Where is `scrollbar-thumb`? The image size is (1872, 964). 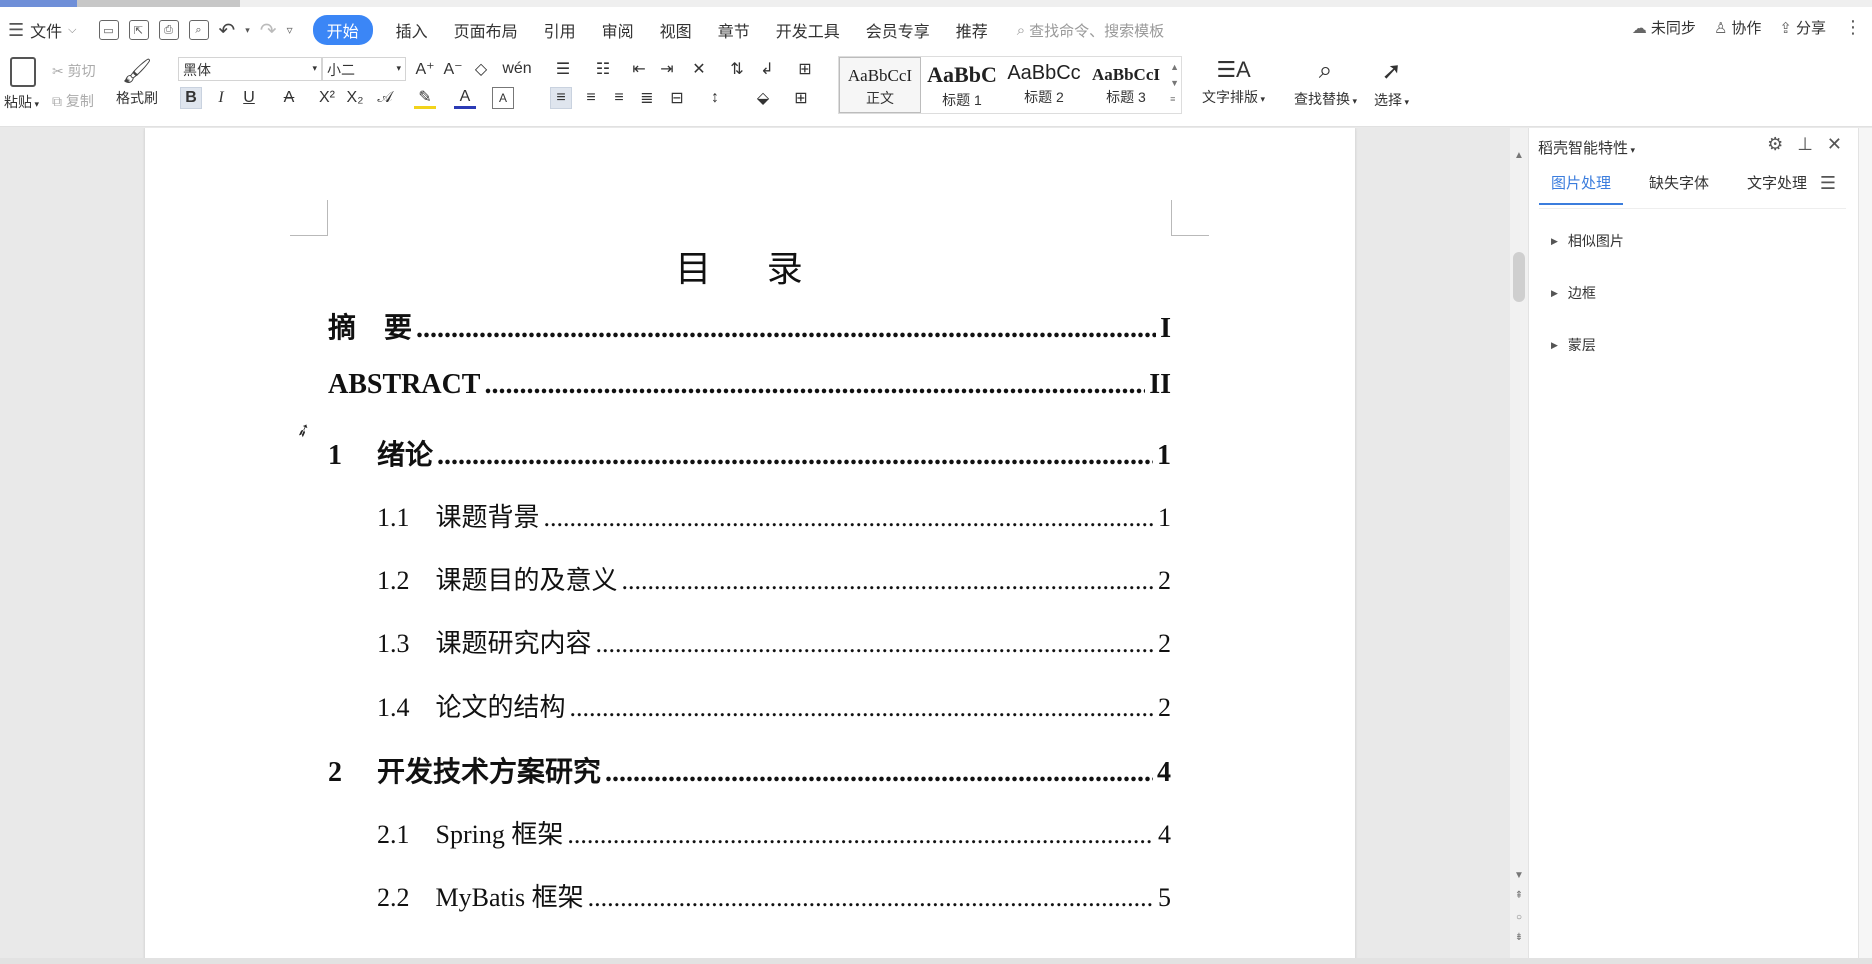
scrollbar-thumb is located at coordinates (1519, 277).